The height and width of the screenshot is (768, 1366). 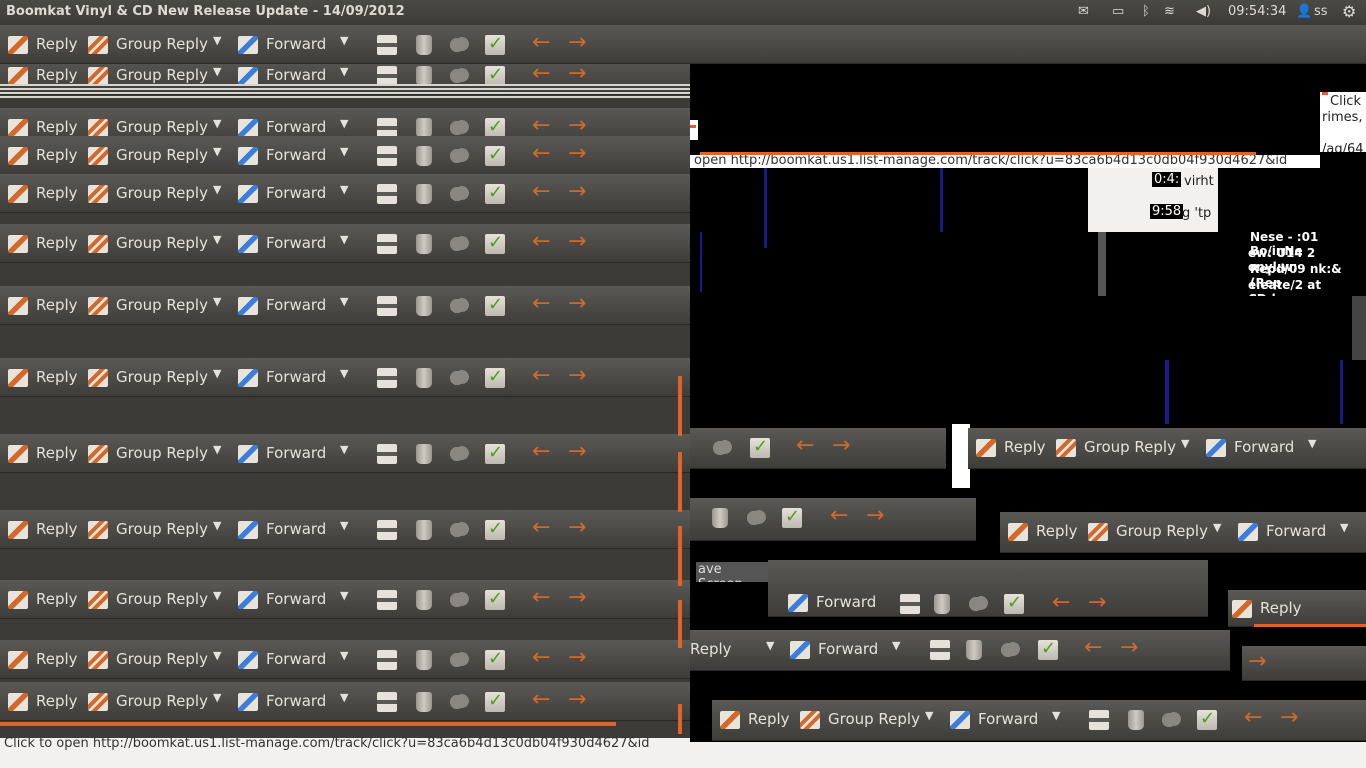 What do you see at coordinates (1349, 11) in the screenshot?
I see `gear-icon: ⚙` at bounding box center [1349, 11].